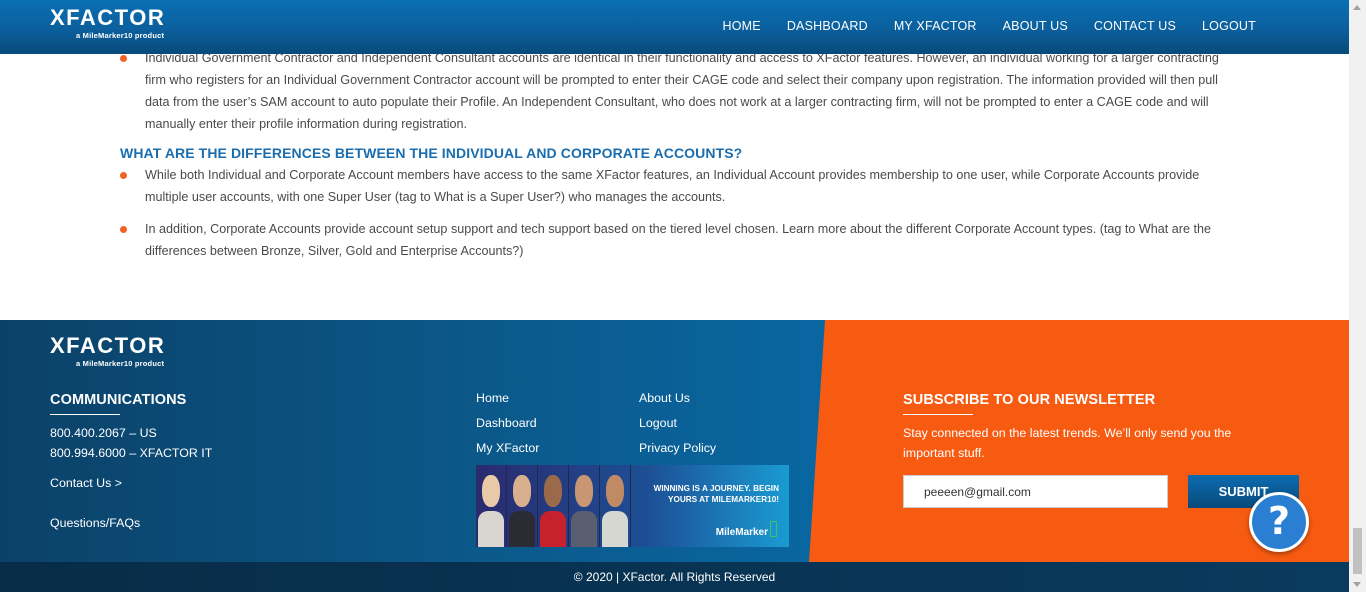 This screenshot has width=1366, height=592. Describe the element at coordinates (714, 448) in the screenshot. I see `footer-link-privacy-policy: Privacy Policy` at that location.